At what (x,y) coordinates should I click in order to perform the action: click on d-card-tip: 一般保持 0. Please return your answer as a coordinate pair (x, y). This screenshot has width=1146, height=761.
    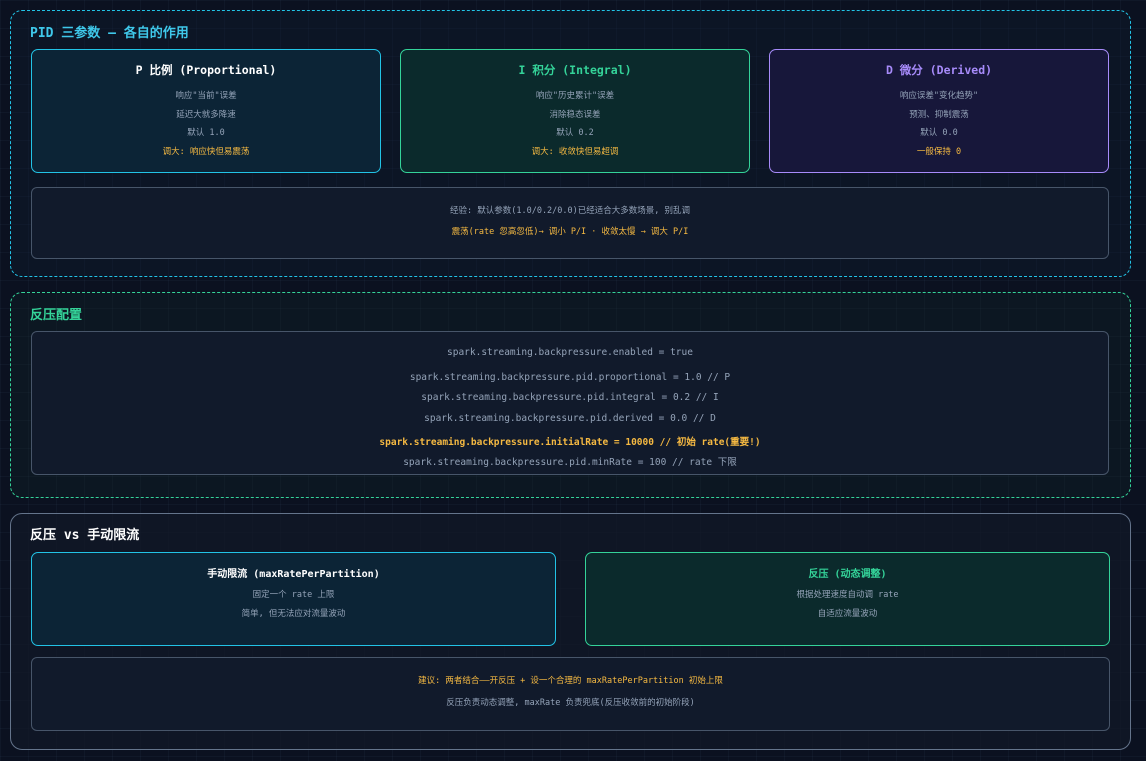
    Looking at the image, I should click on (939, 151).